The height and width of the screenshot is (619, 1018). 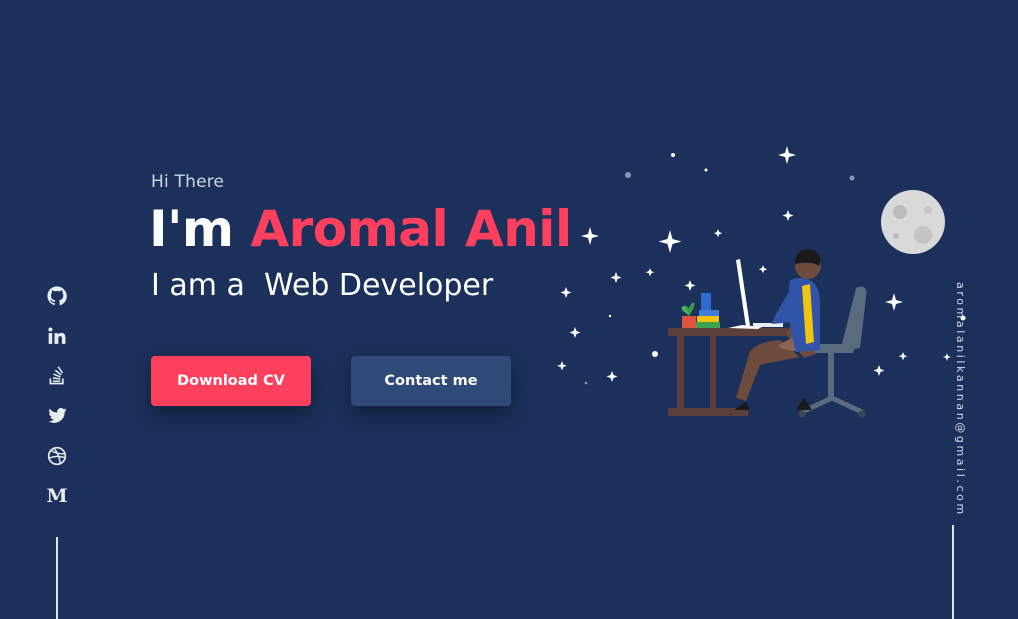 I want to click on left-divider-line, so click(x=57, y=578).